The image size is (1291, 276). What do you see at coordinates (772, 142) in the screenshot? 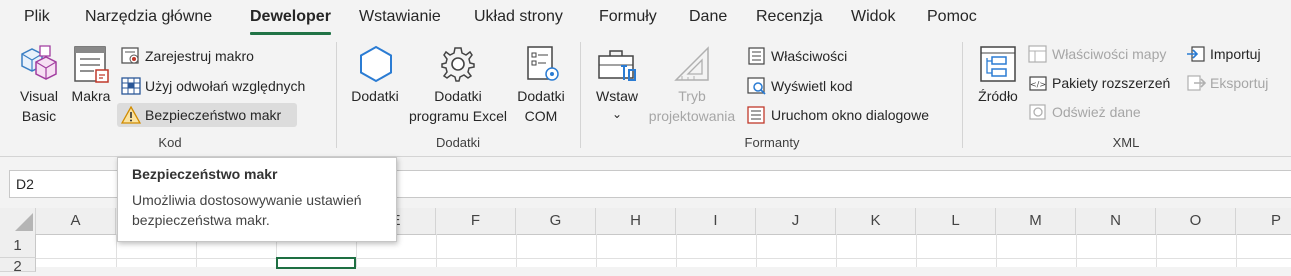
I see `group-label-formanty: Formanty` at bounding box center [772, 142].